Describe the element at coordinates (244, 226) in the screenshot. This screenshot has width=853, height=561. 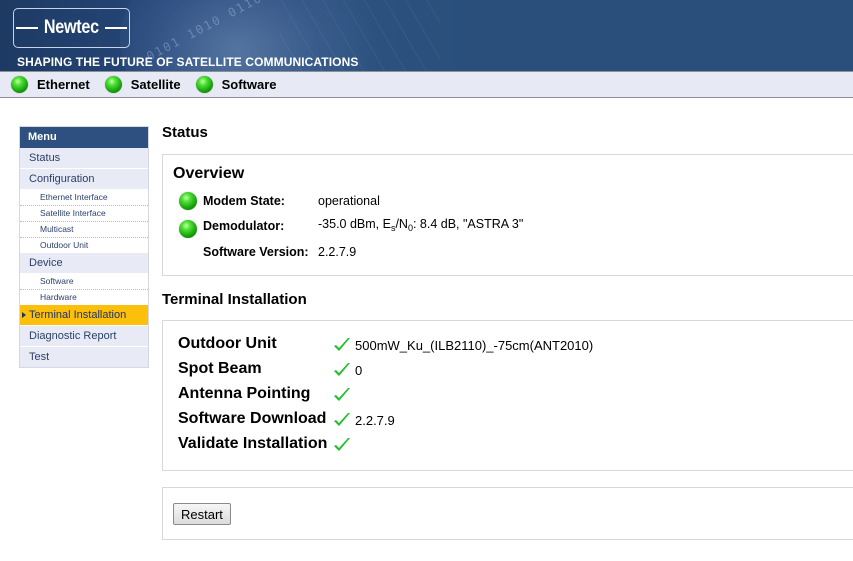
I see `demodulator-label: Demodulator:` at that location.